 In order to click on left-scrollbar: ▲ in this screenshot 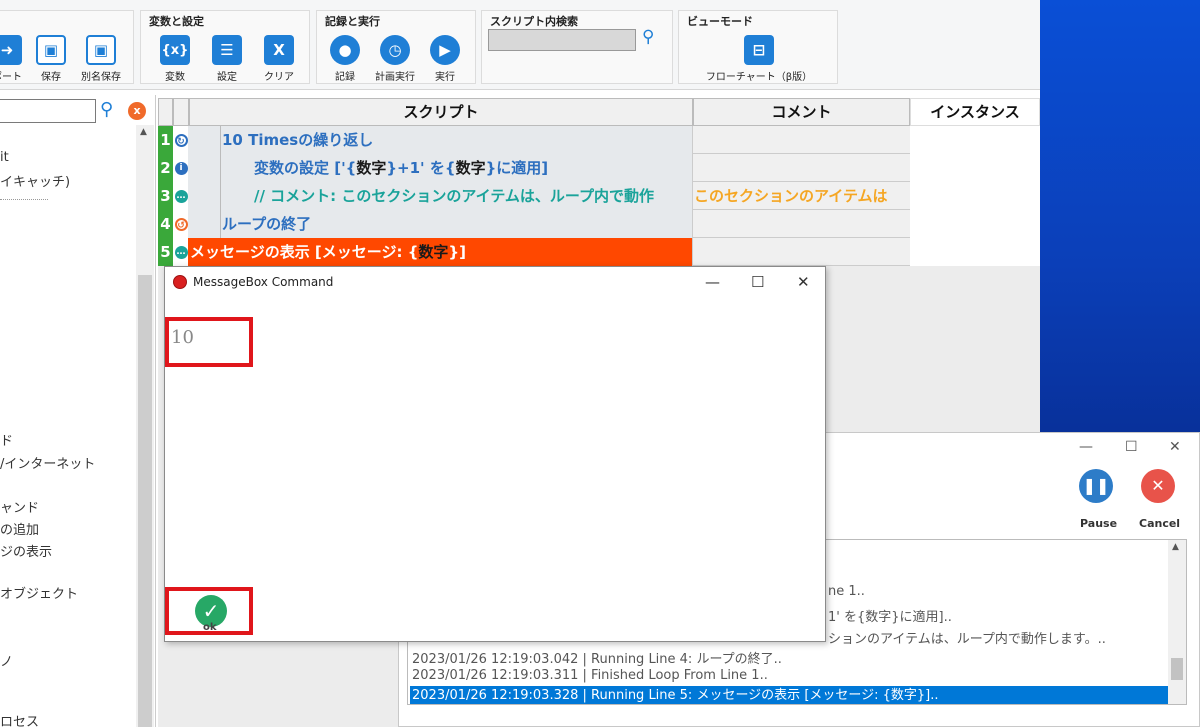, I will do `click(145, 426)`.